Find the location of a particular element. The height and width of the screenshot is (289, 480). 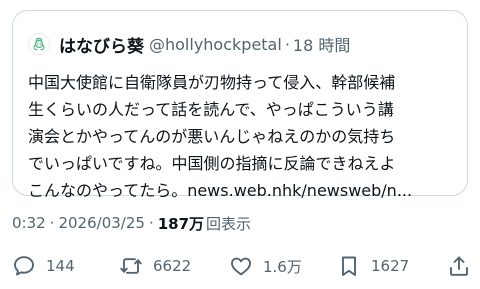

reply-icon is located at coordinates (24, 266).